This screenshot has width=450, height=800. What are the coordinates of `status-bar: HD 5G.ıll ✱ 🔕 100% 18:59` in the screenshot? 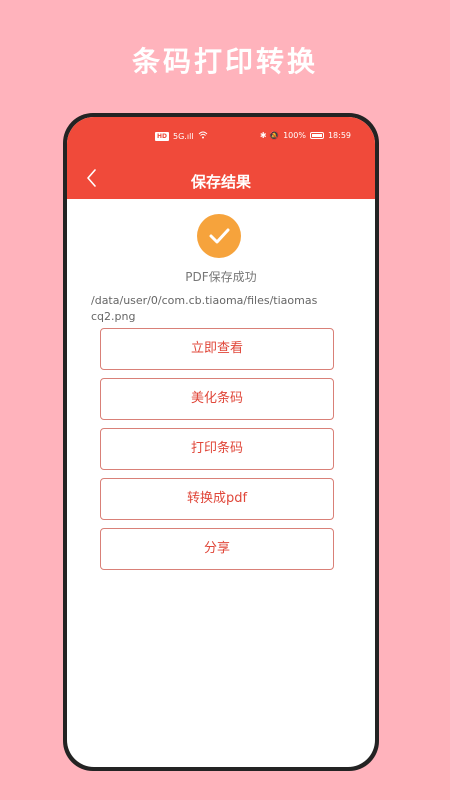 It's located at (221, 138).